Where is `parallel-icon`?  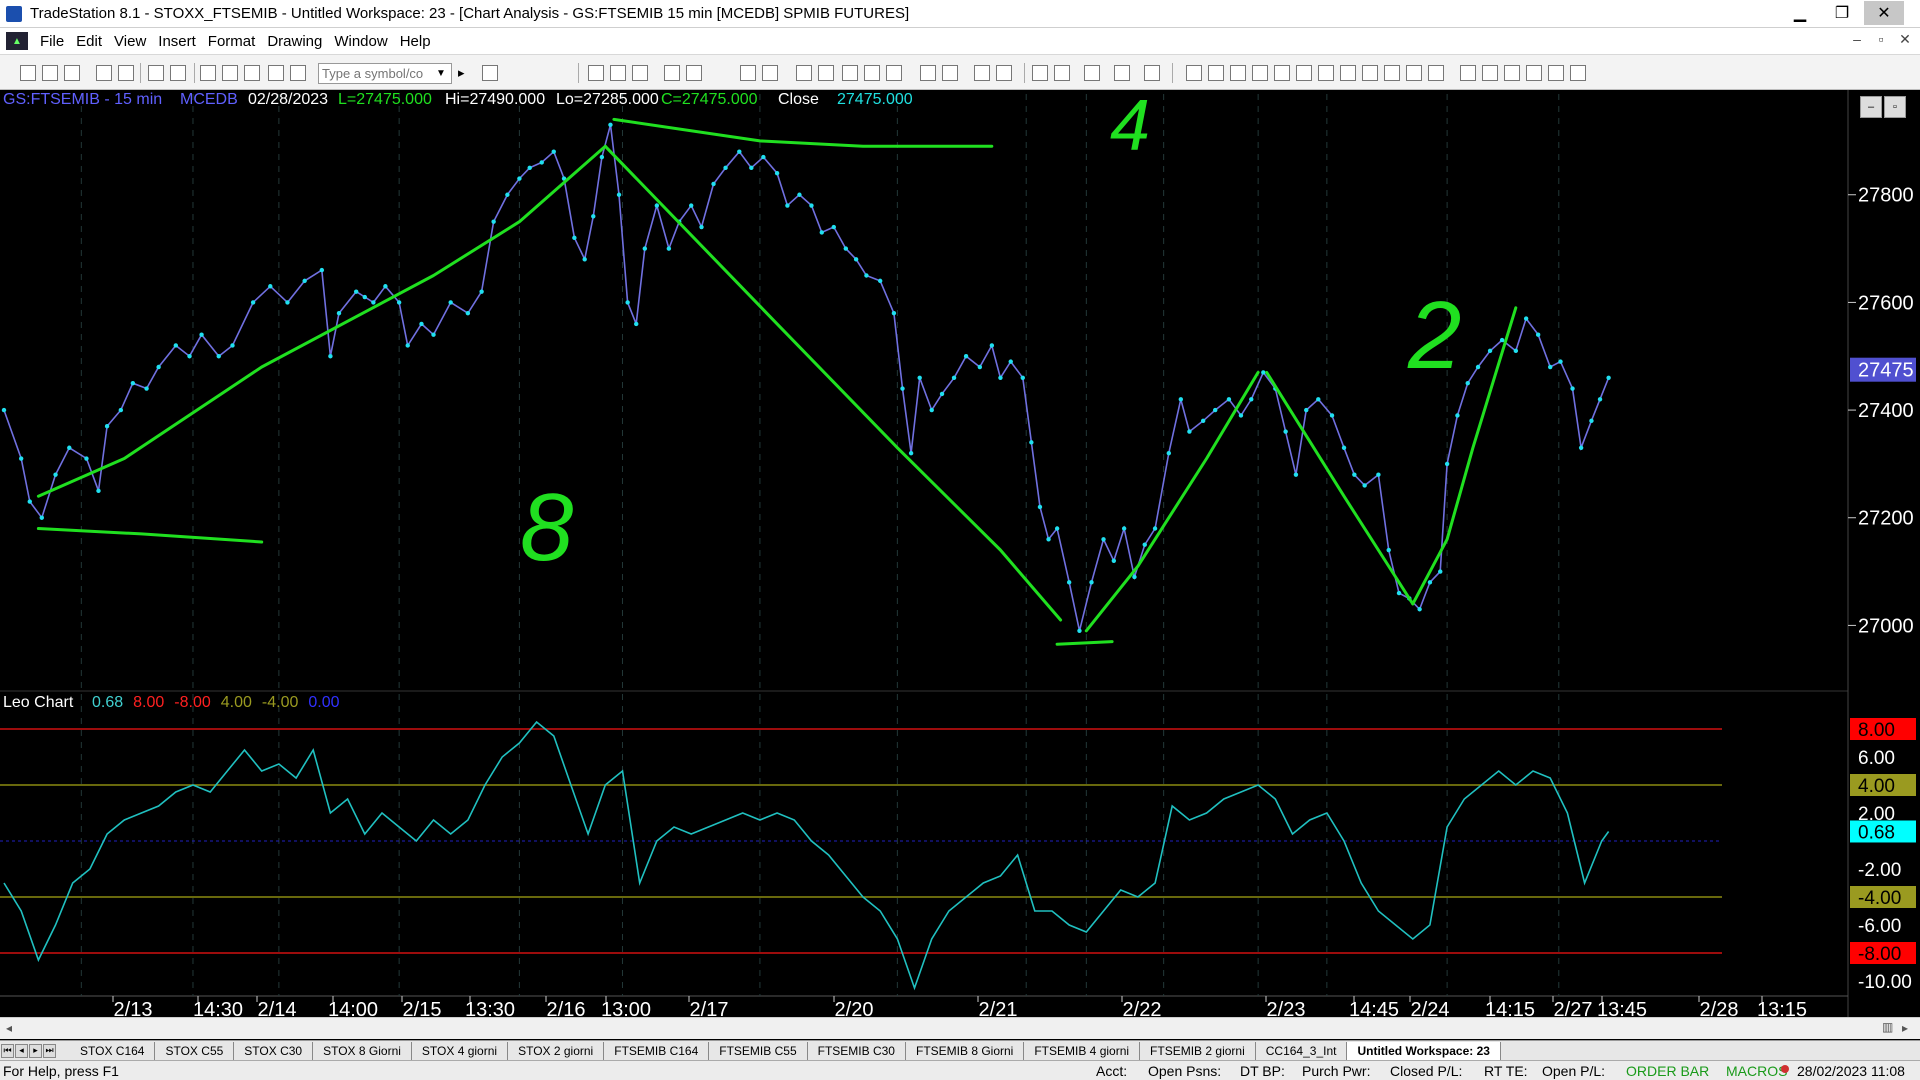
parallel-icon is located at coordinates (1392, 73).